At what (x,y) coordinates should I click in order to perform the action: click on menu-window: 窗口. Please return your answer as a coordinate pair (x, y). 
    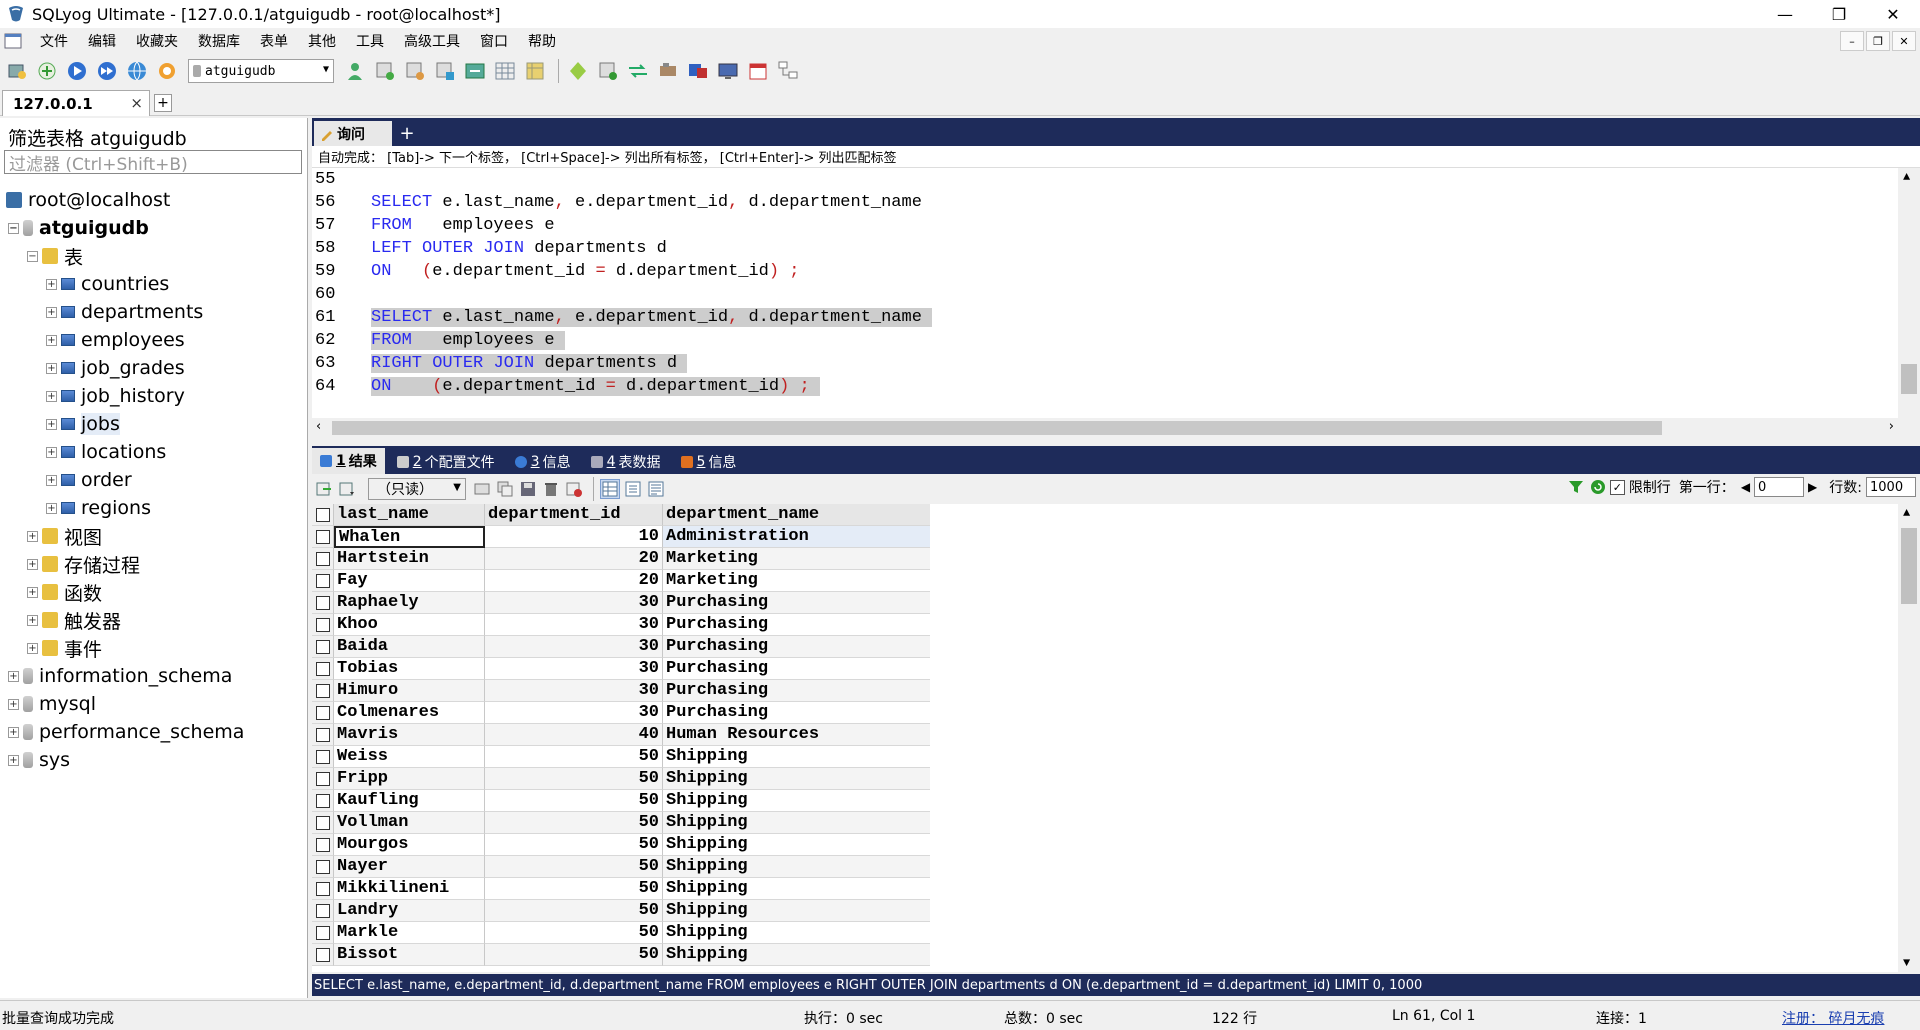
    Looking at the image, I should click on (494, 41).